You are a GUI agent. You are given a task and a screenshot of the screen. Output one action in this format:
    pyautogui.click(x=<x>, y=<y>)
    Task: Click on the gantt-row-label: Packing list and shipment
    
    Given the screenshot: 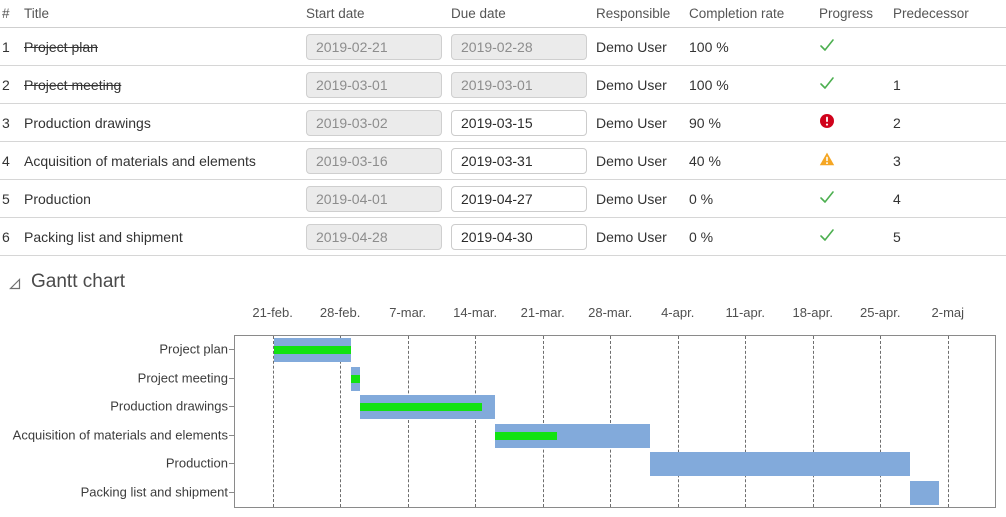 What is the action you would take?
    pyautogui.click(x=154, y=492)
    